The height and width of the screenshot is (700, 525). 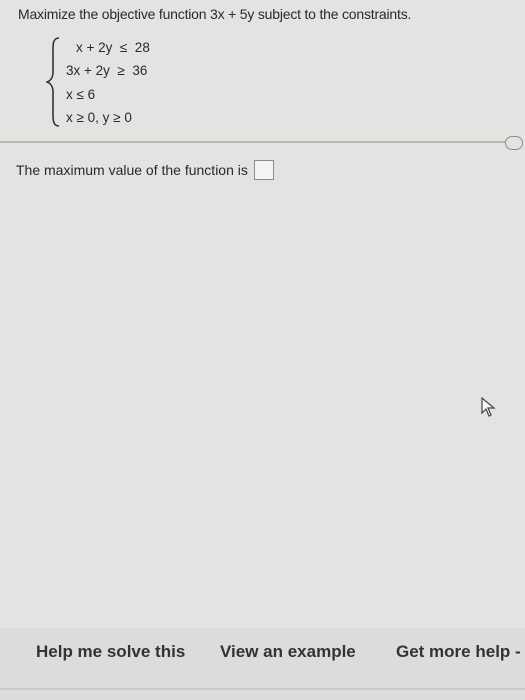 I want to click on get-more-help-button: Get more help -, so click(x=458, y=652).